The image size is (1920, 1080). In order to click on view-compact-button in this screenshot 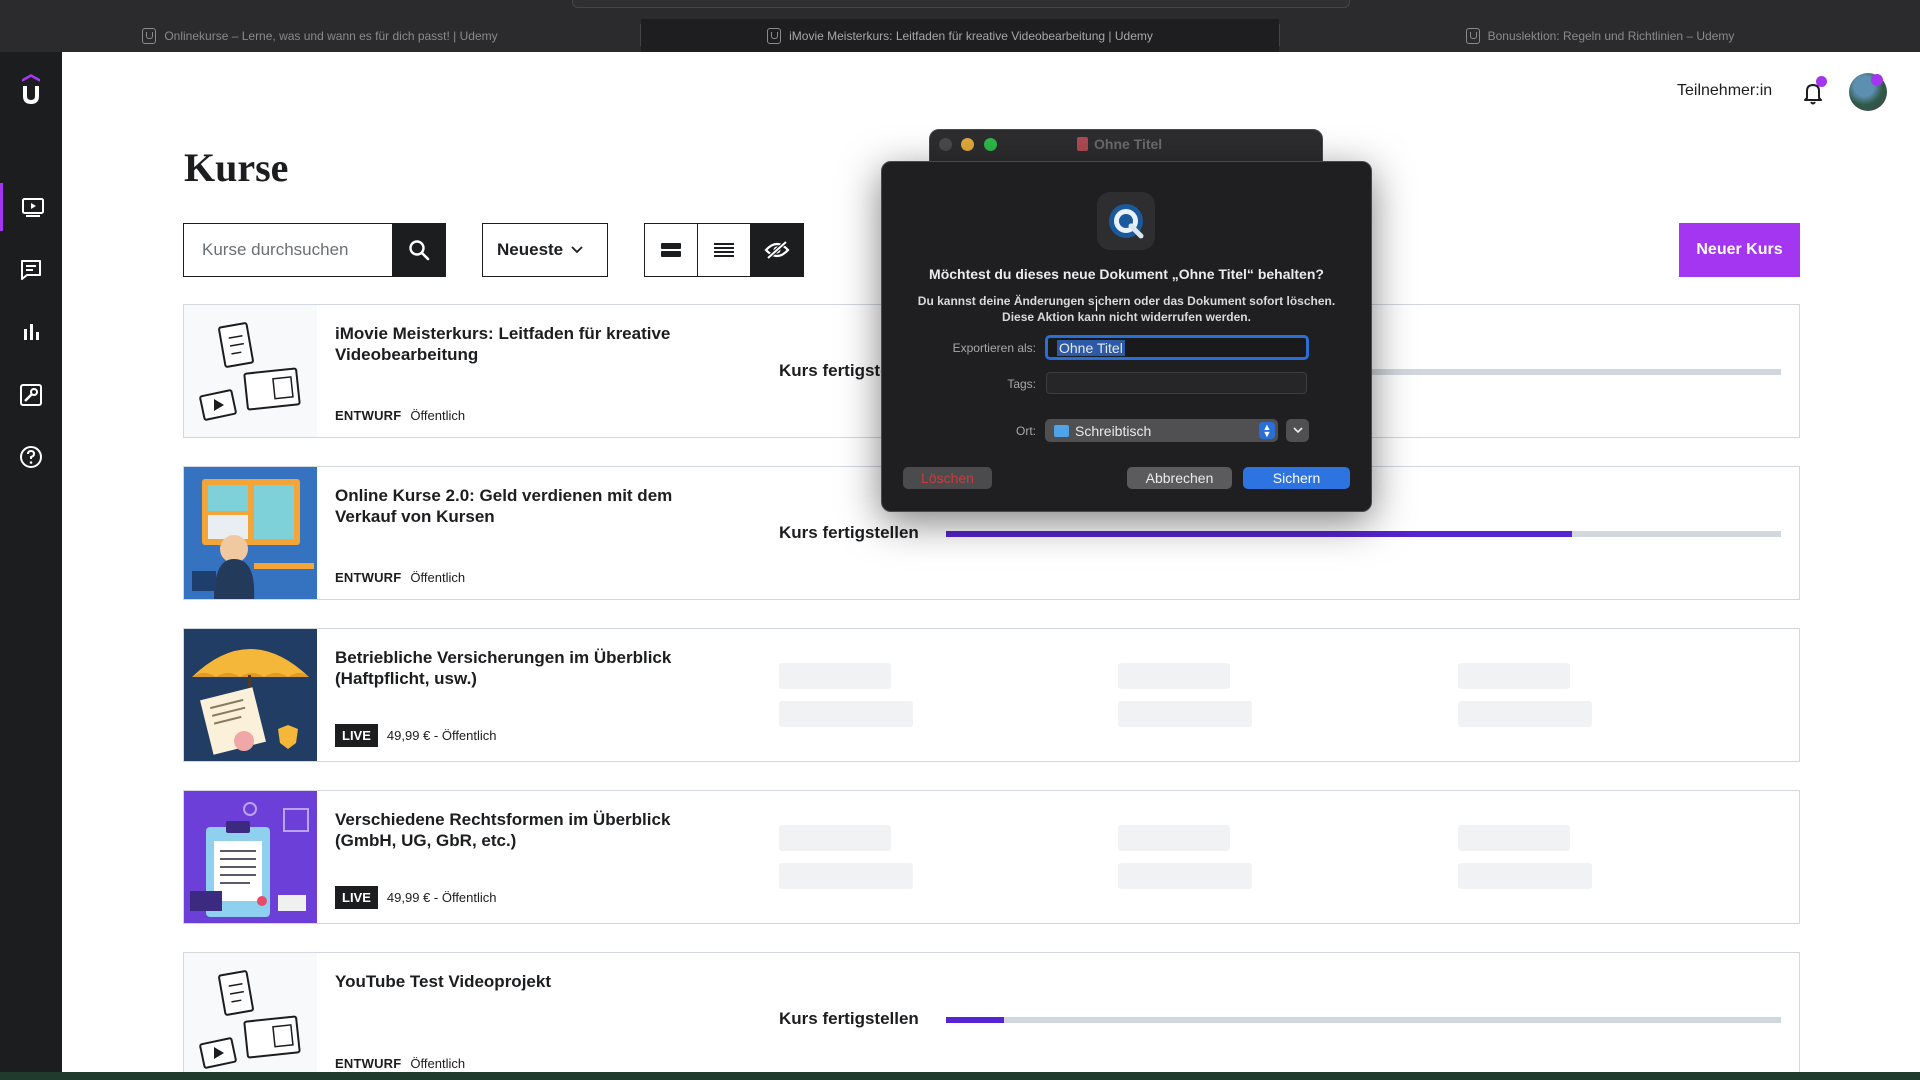, I will do `click(671, 250)`.